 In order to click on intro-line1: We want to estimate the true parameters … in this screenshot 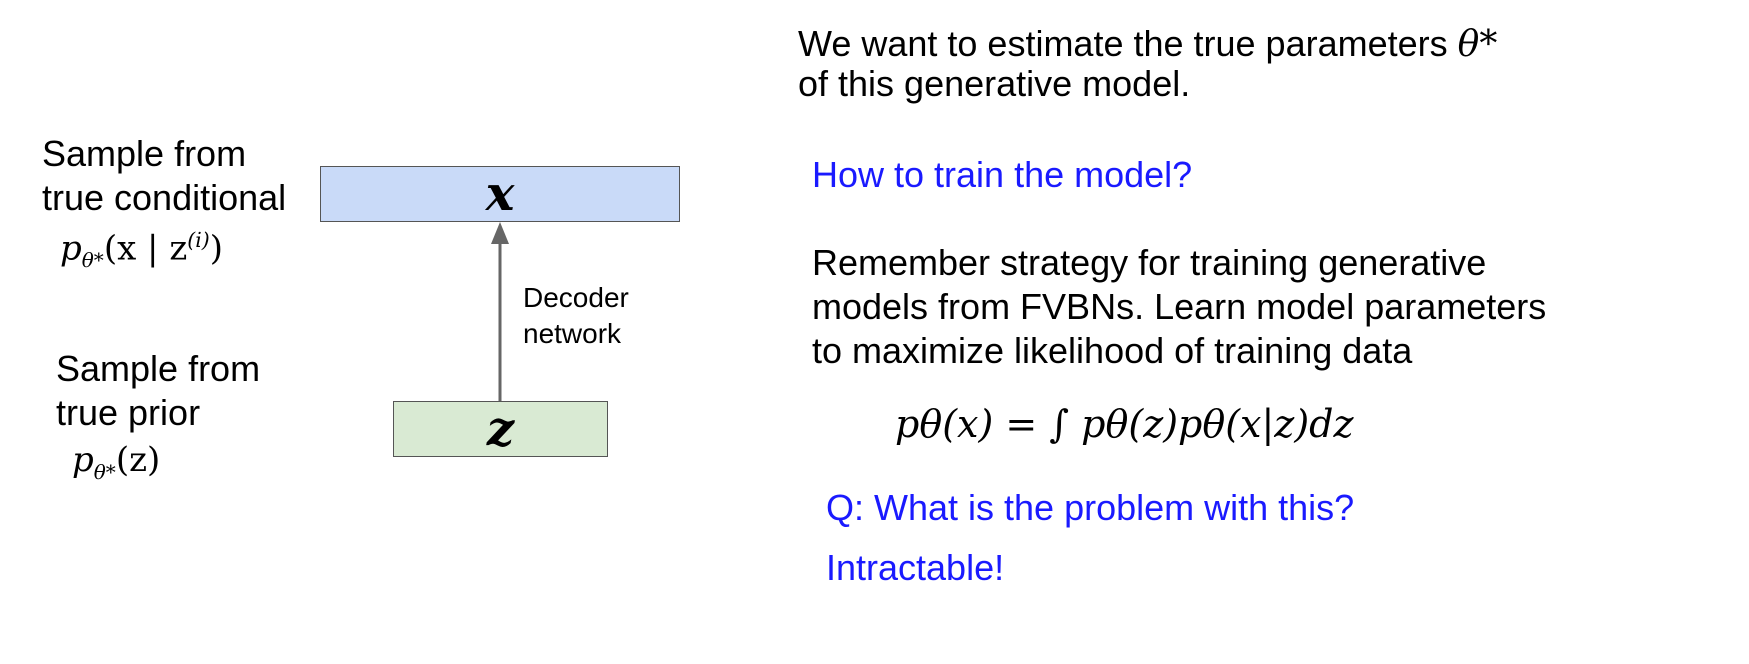, I will do `click(1147, 44)`.